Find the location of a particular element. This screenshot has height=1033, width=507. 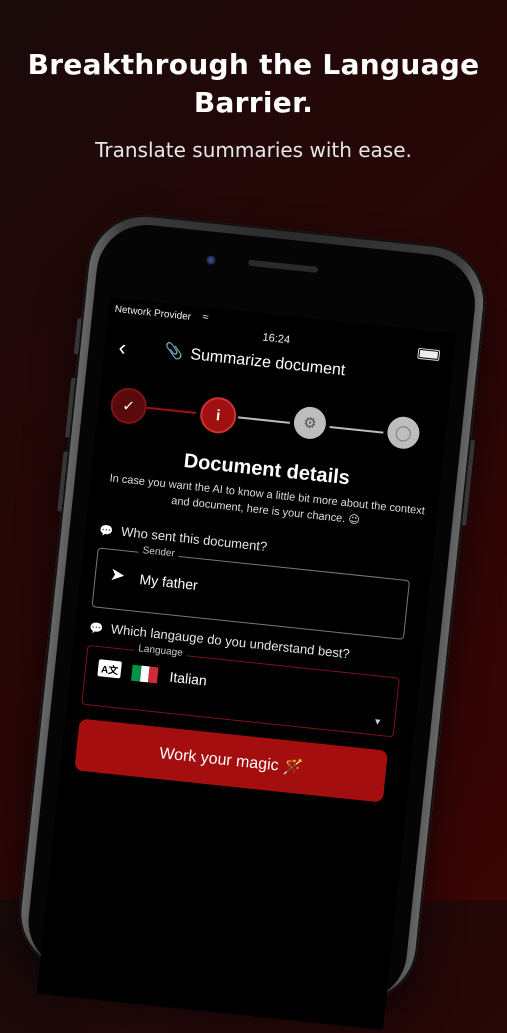

step-4-lightbulb-icon: ◯ is located at coordinates (403, 433).